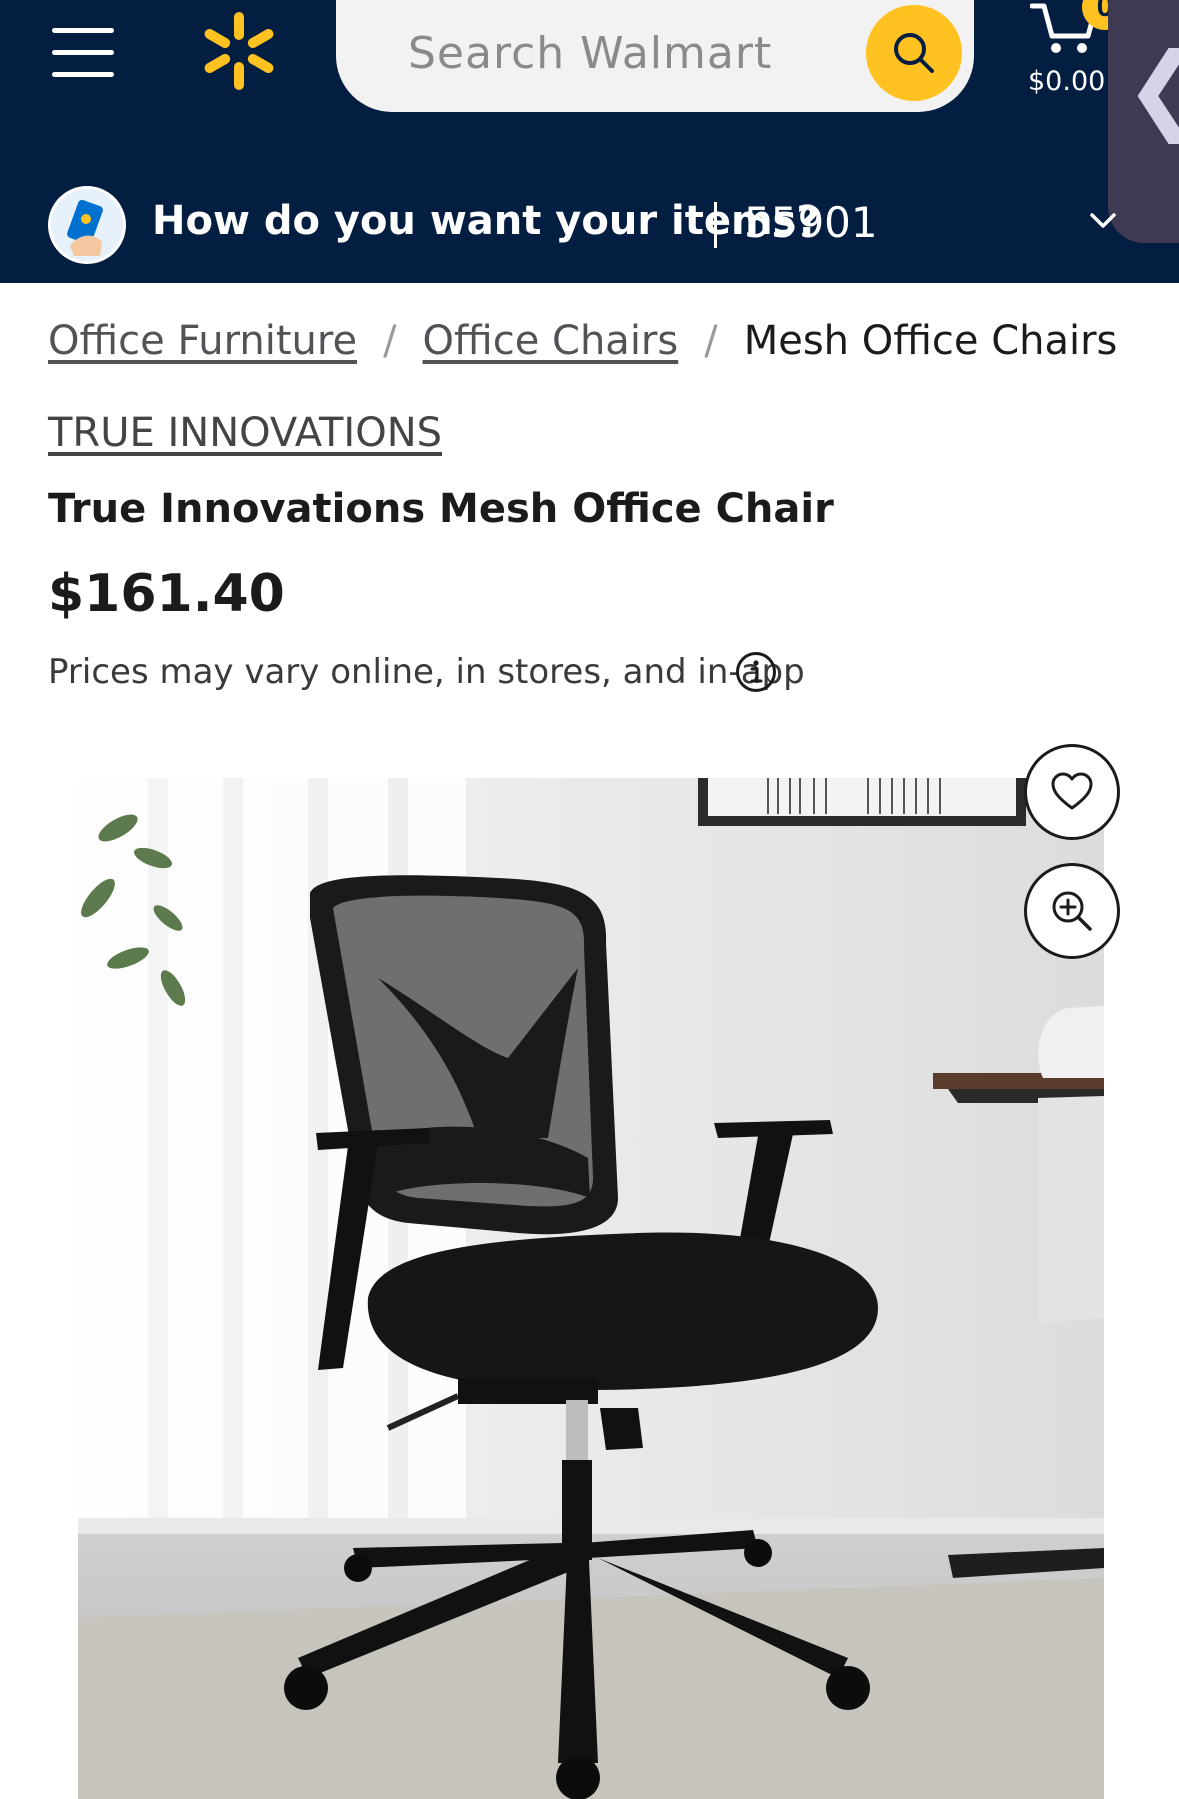 The image size is (1179, 1799). I want to click on favorite-button, so click(1072, 792).